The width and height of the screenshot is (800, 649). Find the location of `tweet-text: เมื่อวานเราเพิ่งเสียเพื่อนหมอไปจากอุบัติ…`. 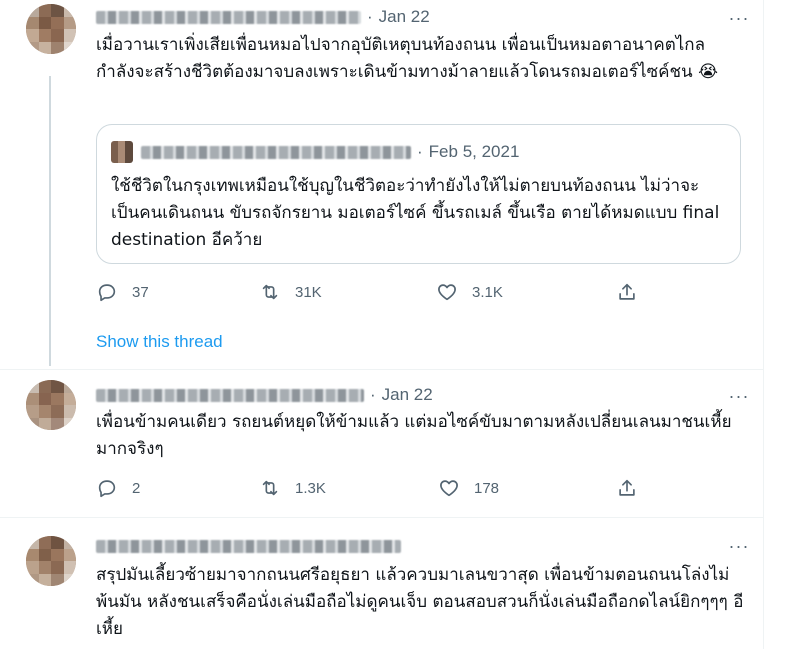

tweet-text: เมื่อวานเราเพิ่งเสียเพื่อนหมอไปจากอุบัติ… is located at coordinates (407, 58).